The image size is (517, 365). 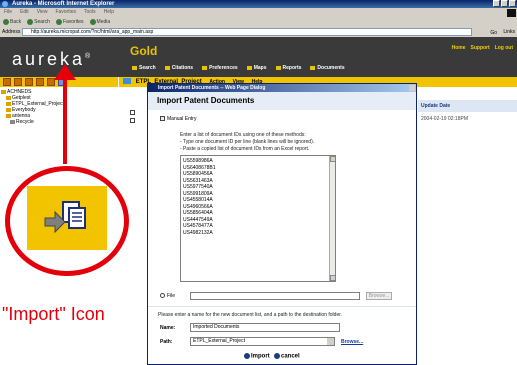 I want to click on document-id: US4982132A, so click(x=198, y=232).